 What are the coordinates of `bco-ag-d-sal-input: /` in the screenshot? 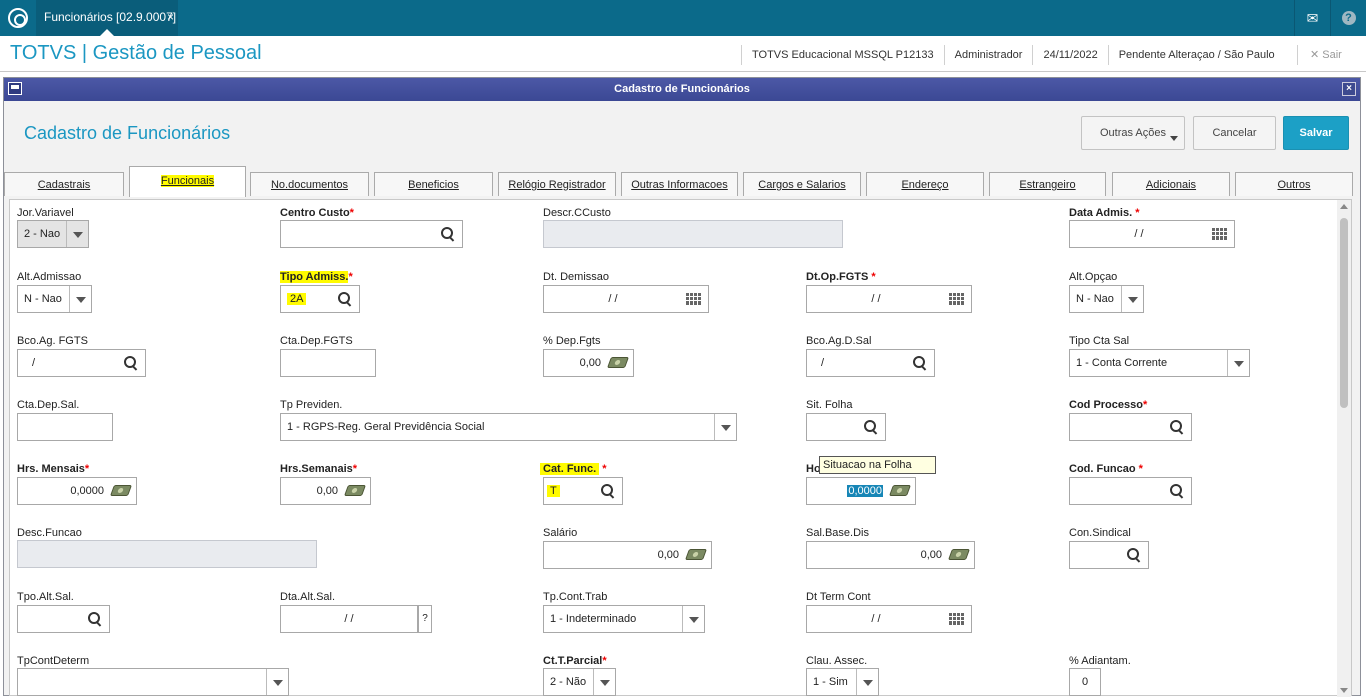 It's located at (870, 363).